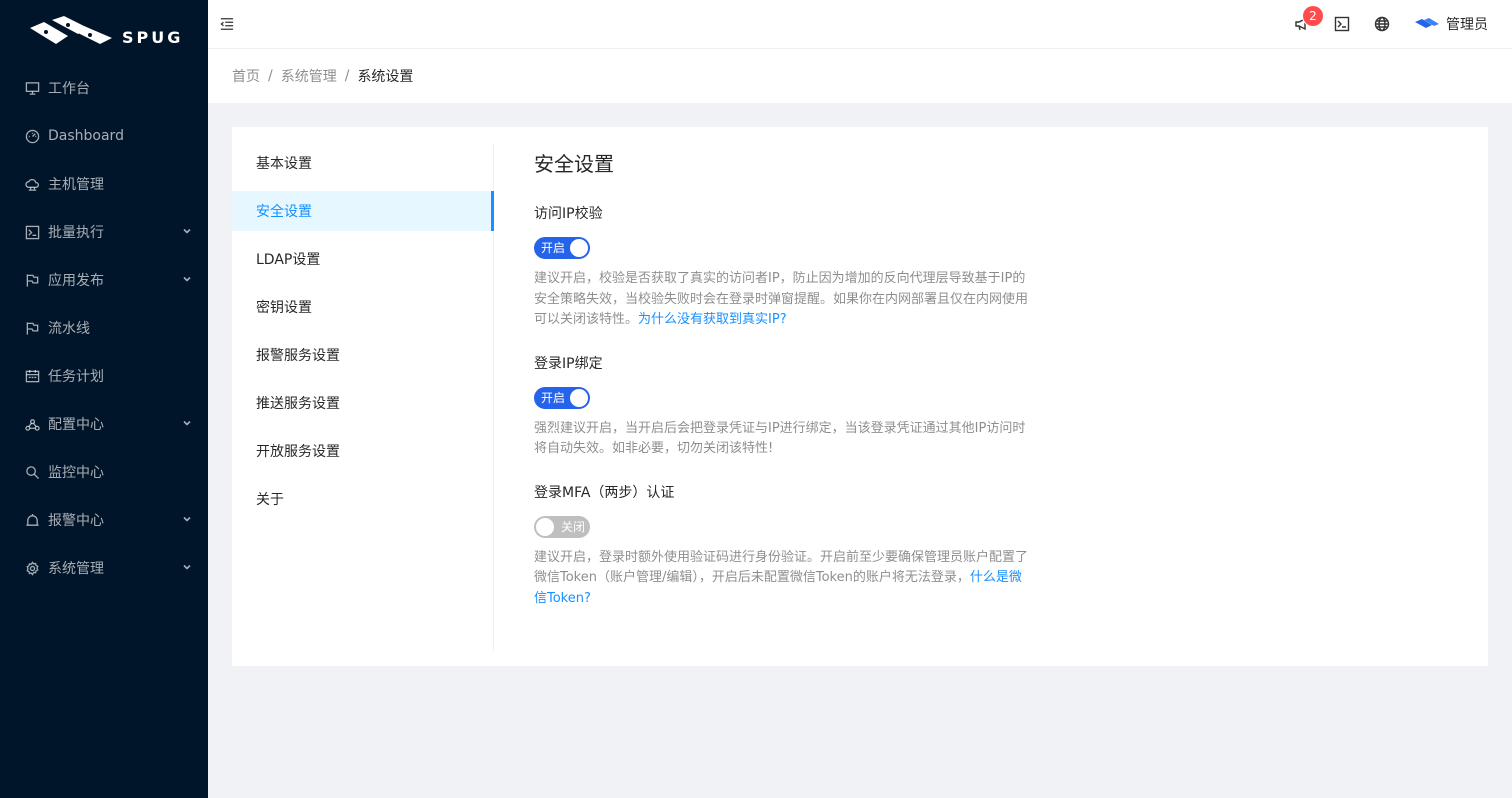  I want to click on sidebar-item-5: 流水线, so click(104, 328).